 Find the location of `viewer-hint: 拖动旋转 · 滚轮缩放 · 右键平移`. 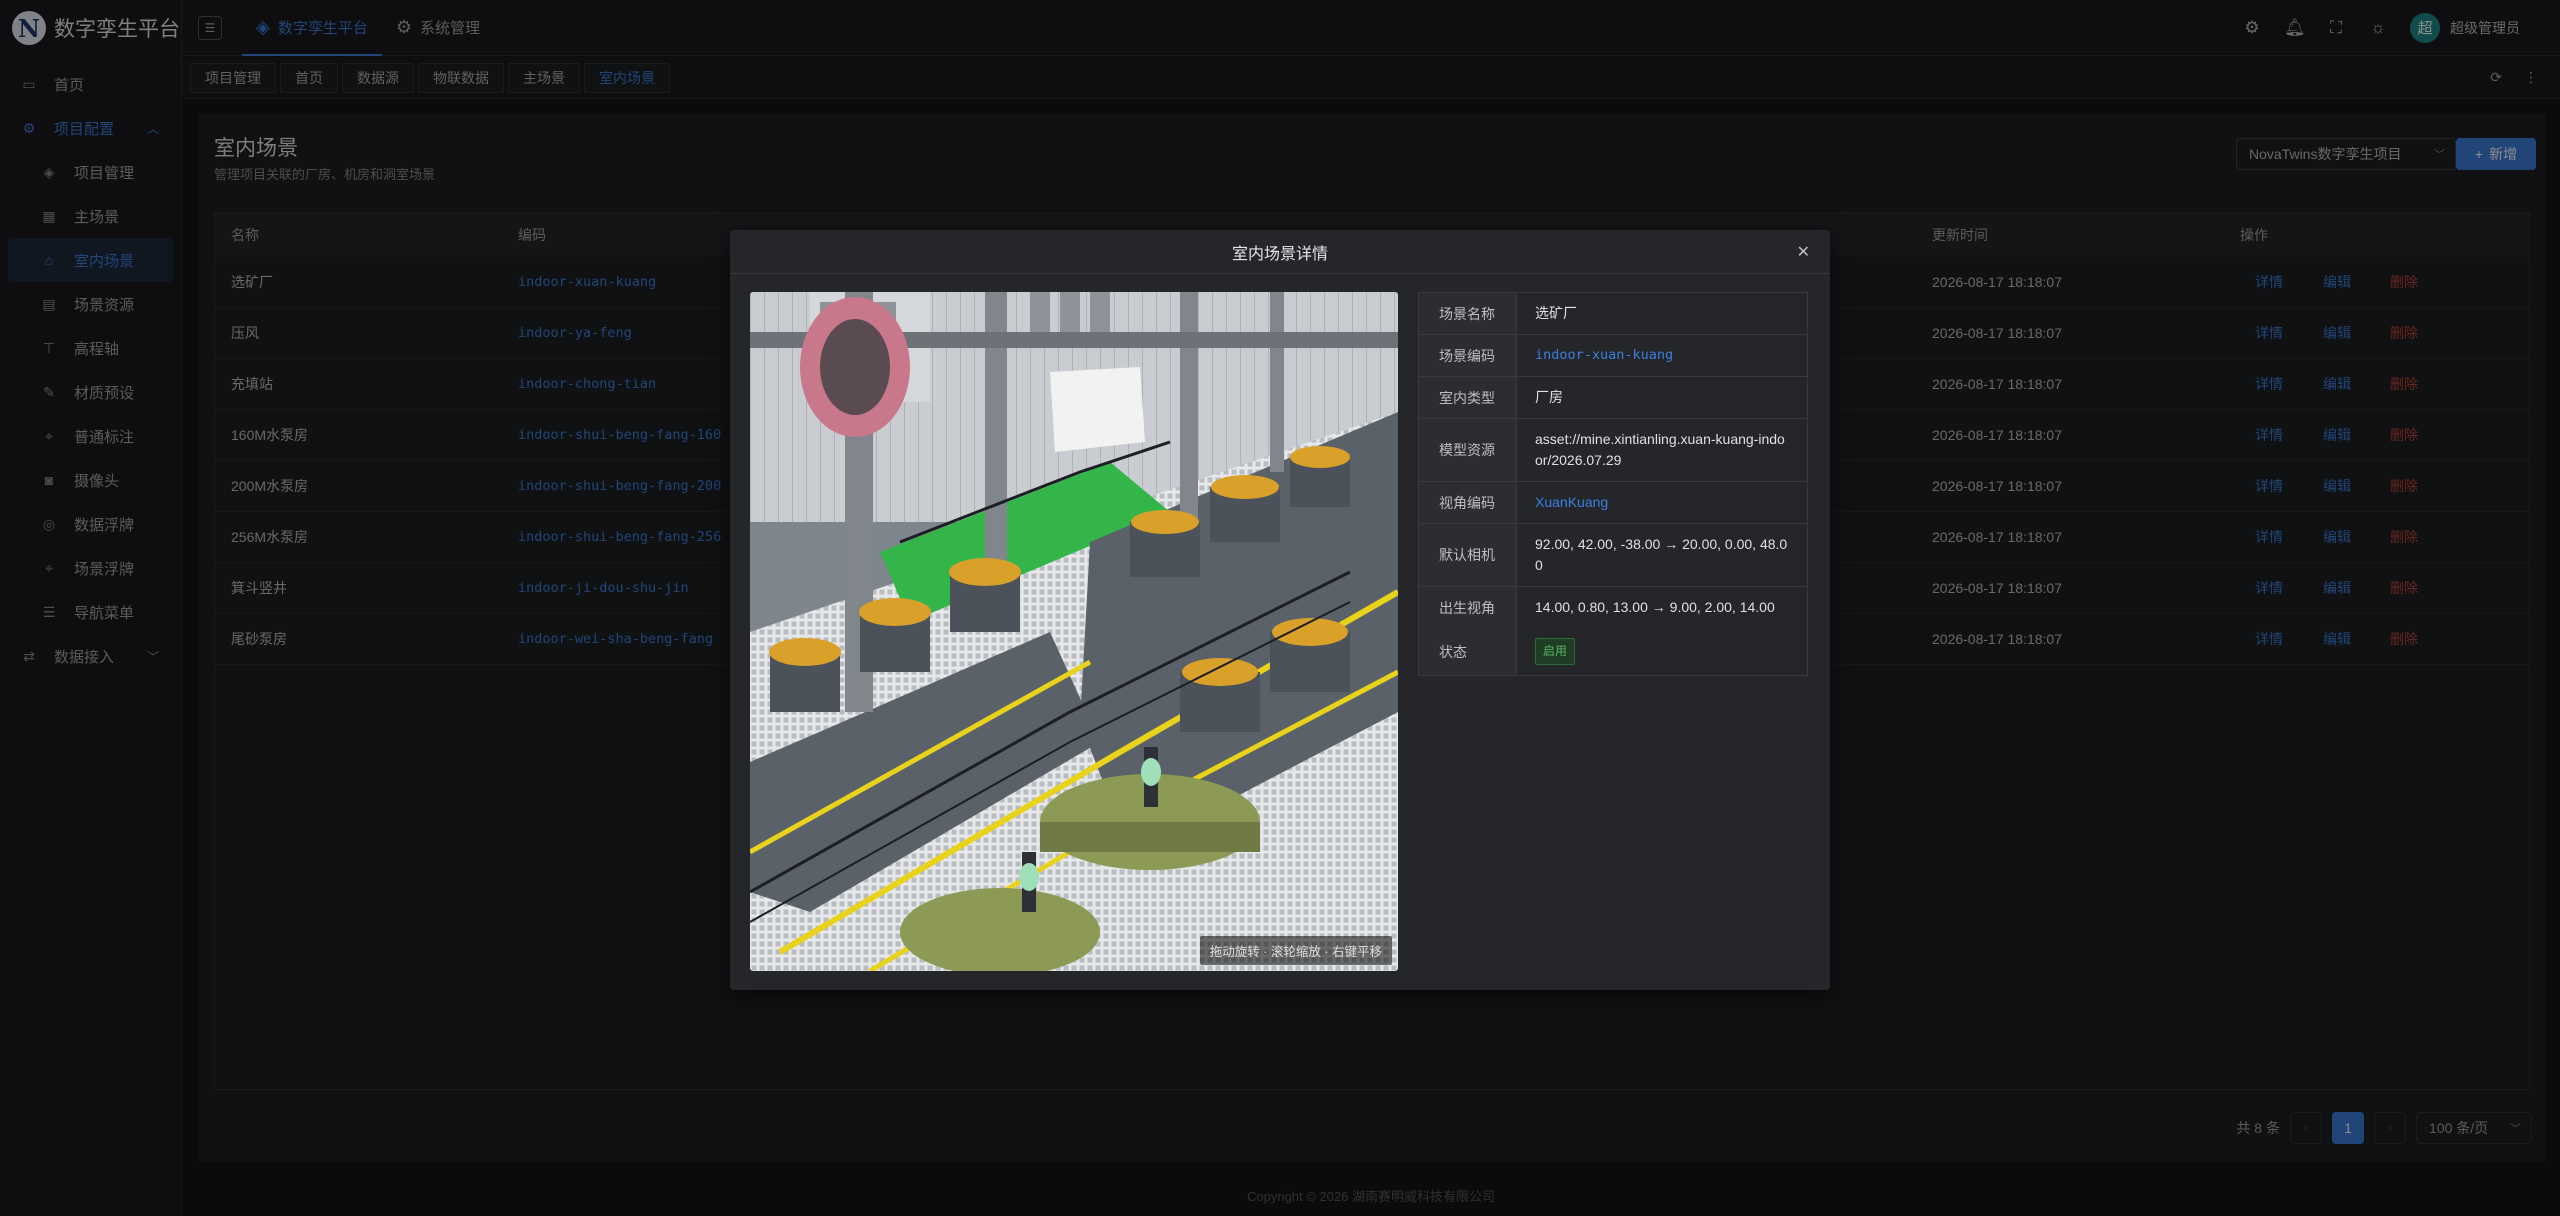

viewer-hint: 拖动旋转 · 滚轮缩放 · 右键平移 is located at coordinates (1295, 950).